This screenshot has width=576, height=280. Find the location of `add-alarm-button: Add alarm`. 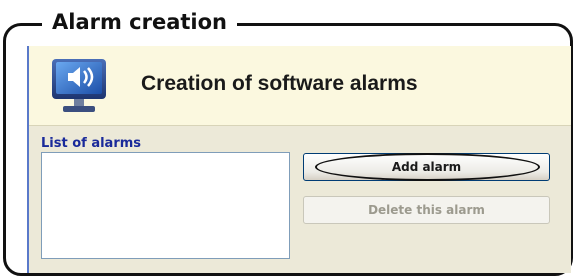

add-alarm-button: Add alarm is located at coordinates (426, 167).